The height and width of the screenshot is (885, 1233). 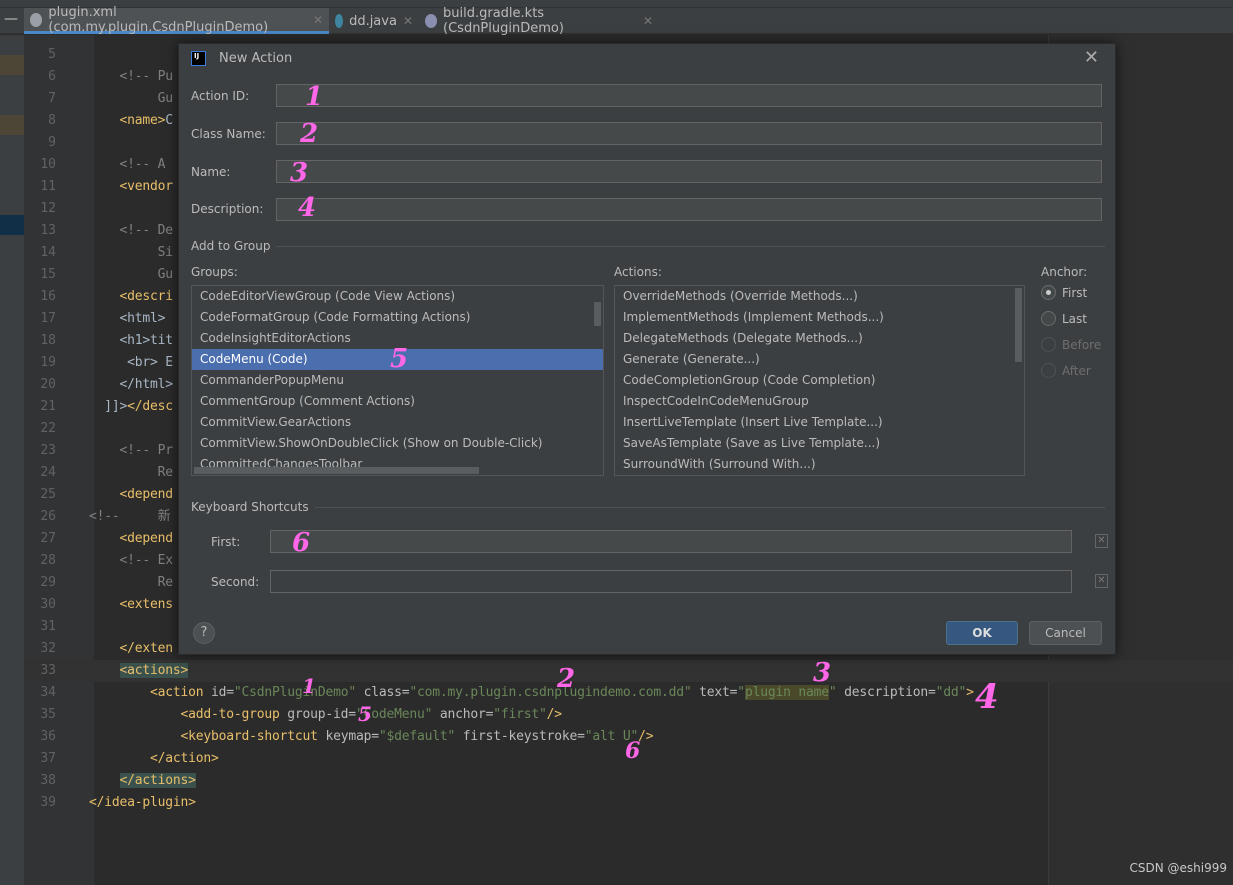 I want to click on code-token: Re, so click(x=131, y=472).